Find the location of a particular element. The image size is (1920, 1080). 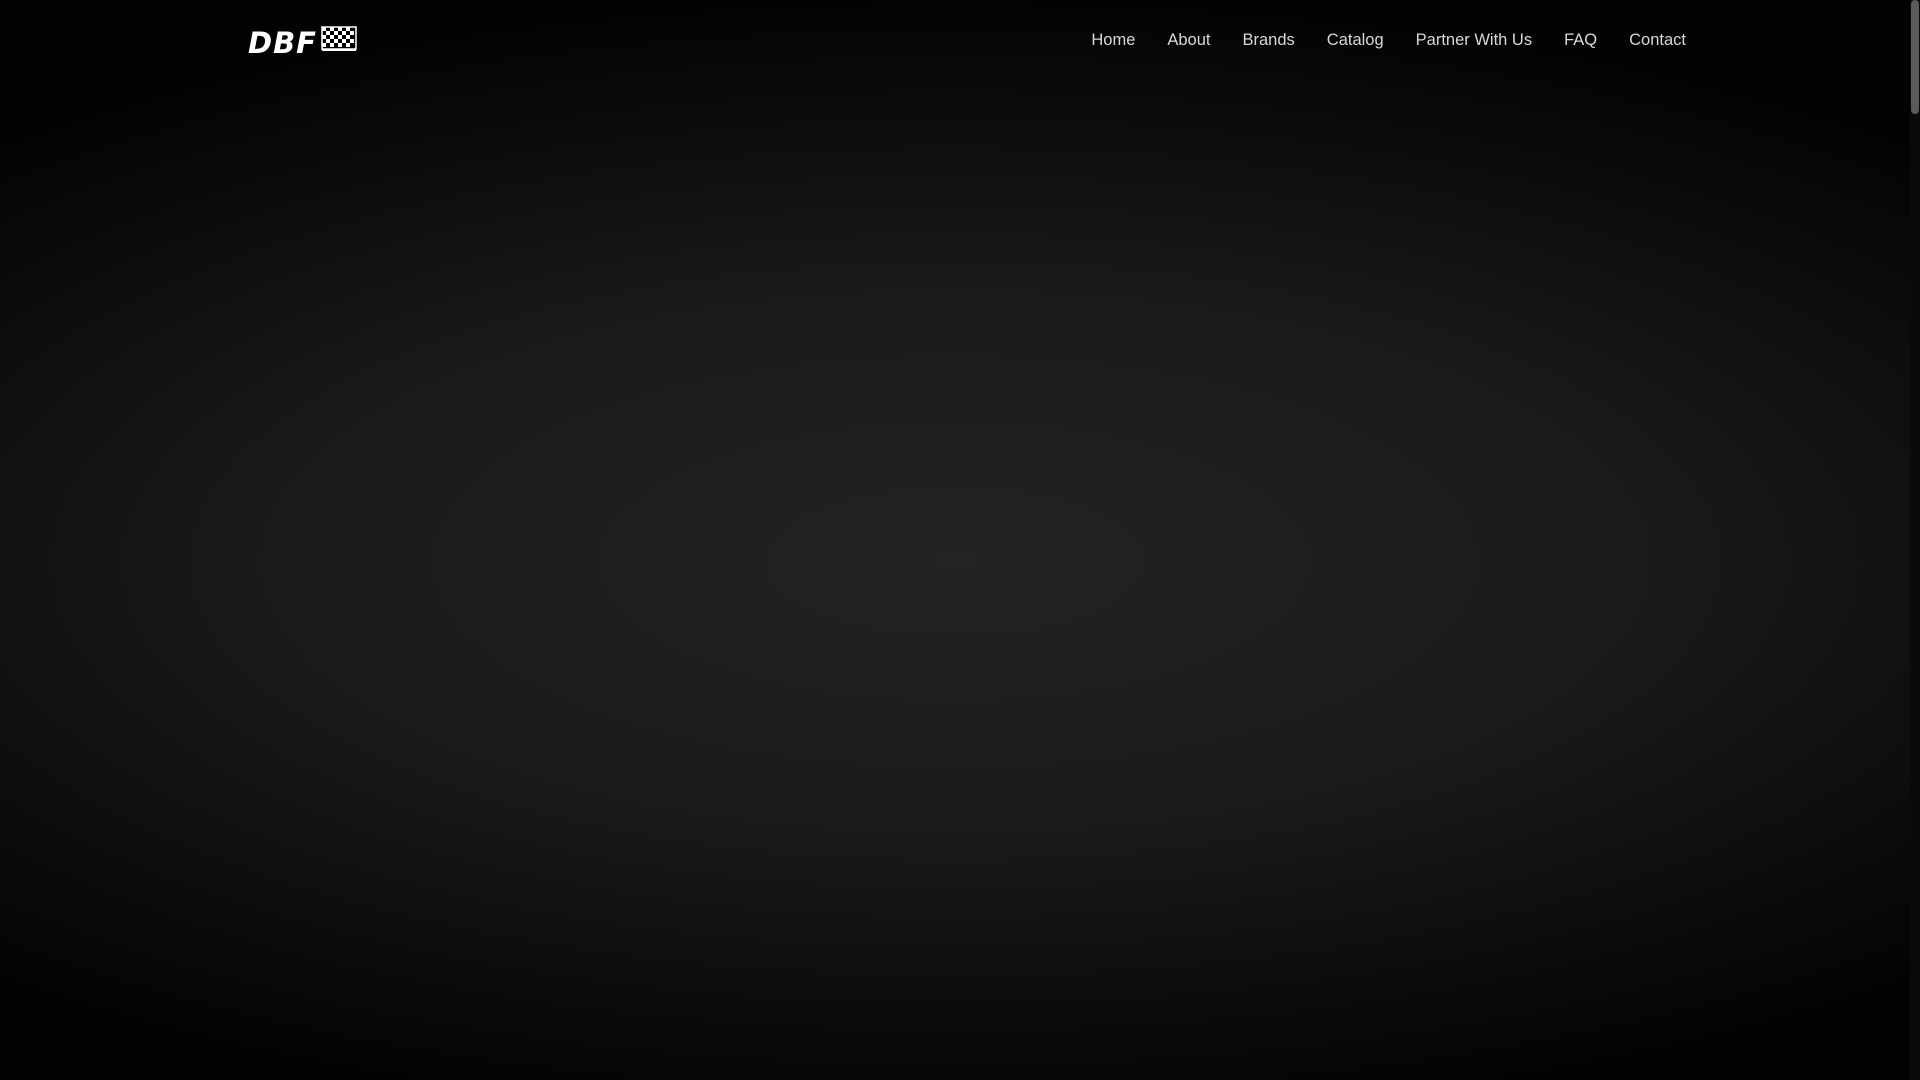

scrollbar-thumb is located at coordinates (1915, 57).